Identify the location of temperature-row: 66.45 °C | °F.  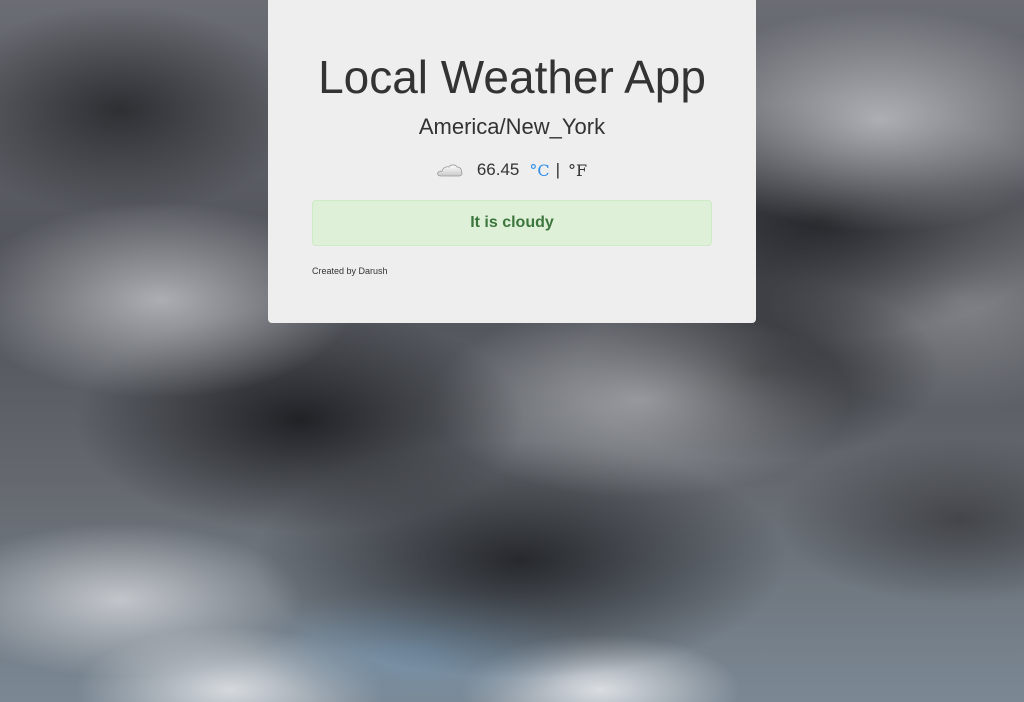
(512, 170).